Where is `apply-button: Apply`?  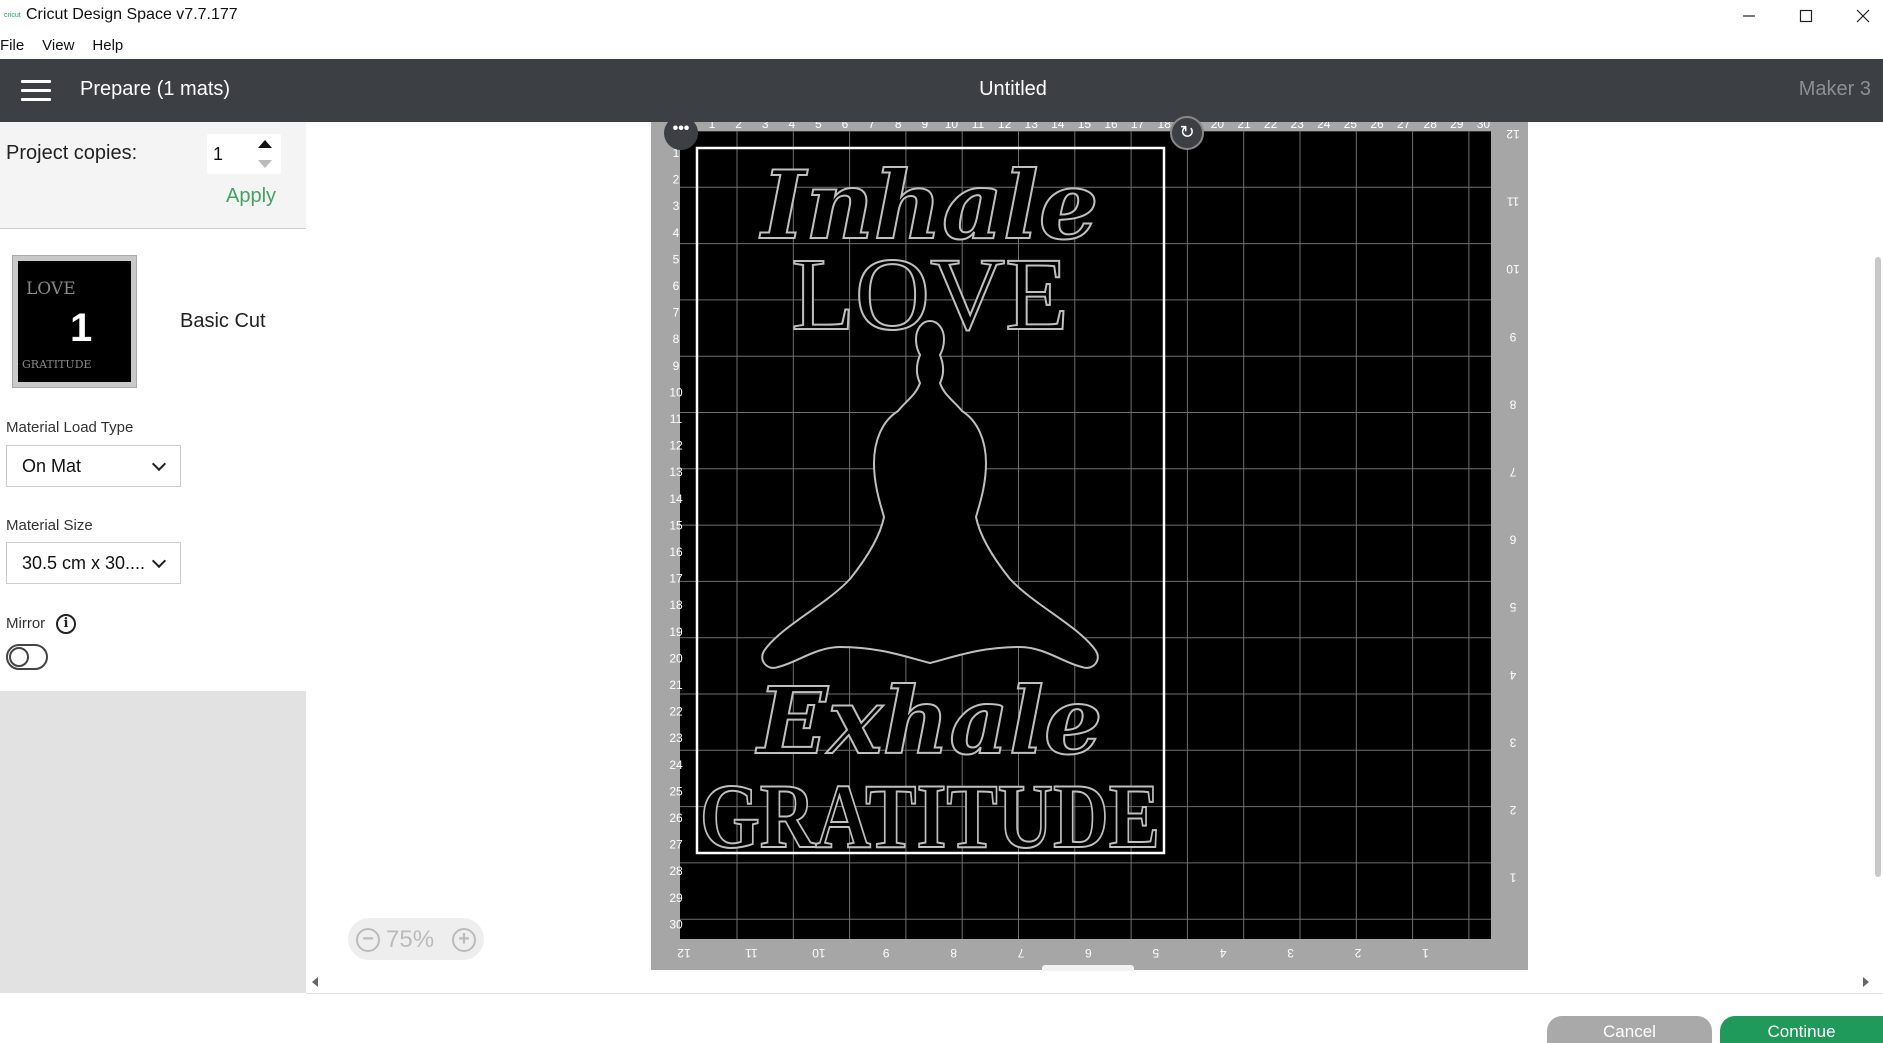
apply-button: Apply is located at coordinates (251, 196).